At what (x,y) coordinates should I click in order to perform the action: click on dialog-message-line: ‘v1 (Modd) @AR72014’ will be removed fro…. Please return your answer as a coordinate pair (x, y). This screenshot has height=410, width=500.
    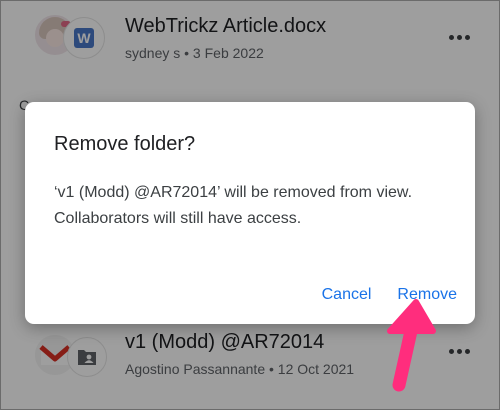
    Looking at the image, I should click on (233, 192).